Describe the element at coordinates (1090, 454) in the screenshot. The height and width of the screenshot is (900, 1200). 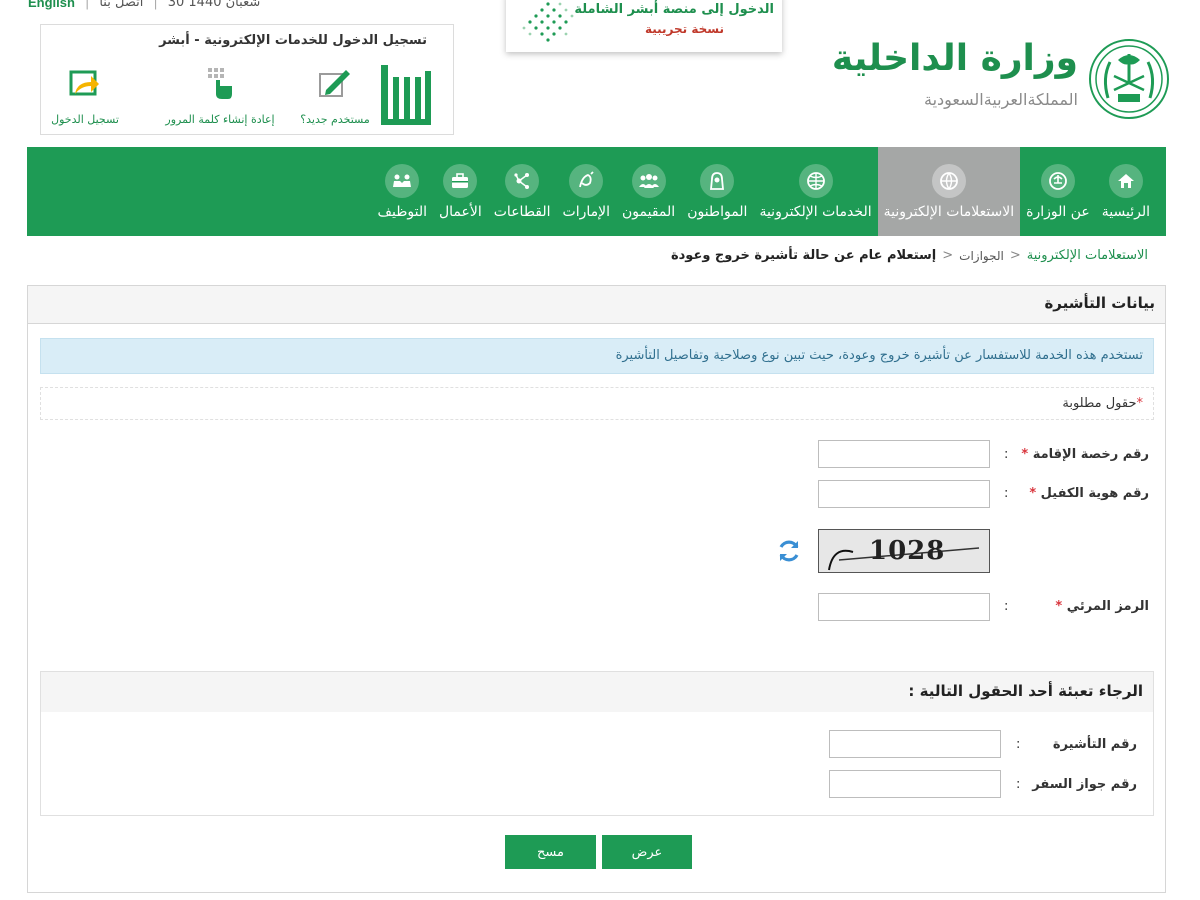
I see `iqama-label-text: رقم رخصة الإقامة` at that location.